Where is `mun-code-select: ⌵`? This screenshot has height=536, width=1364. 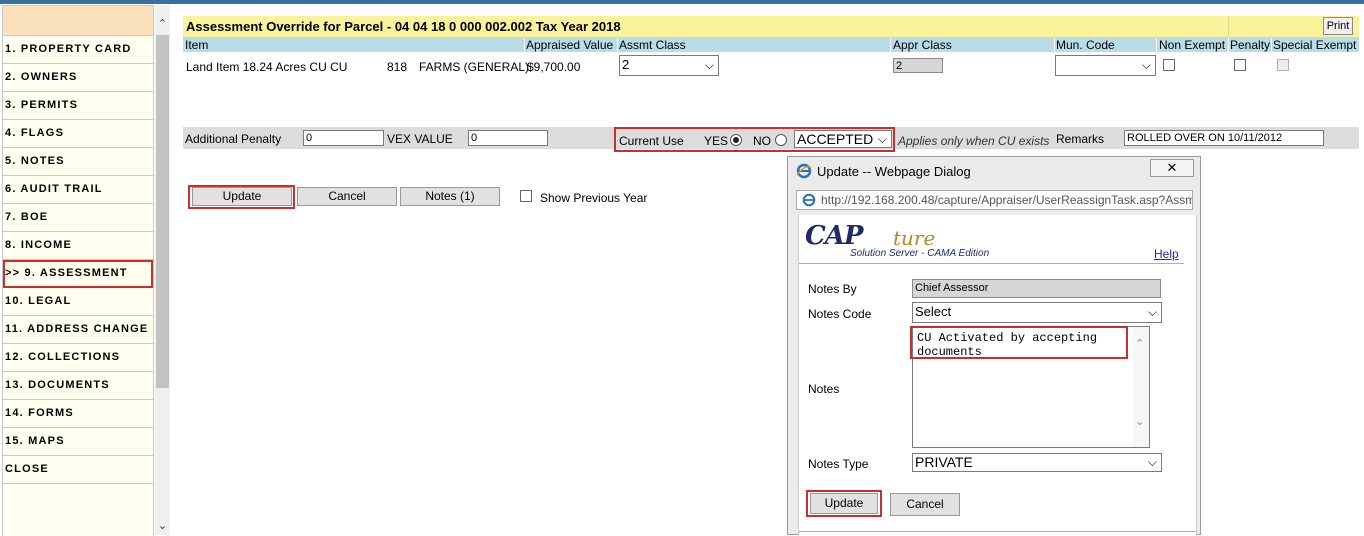 mun-code-select: ⌵ is located at coordinates (1105, 65).